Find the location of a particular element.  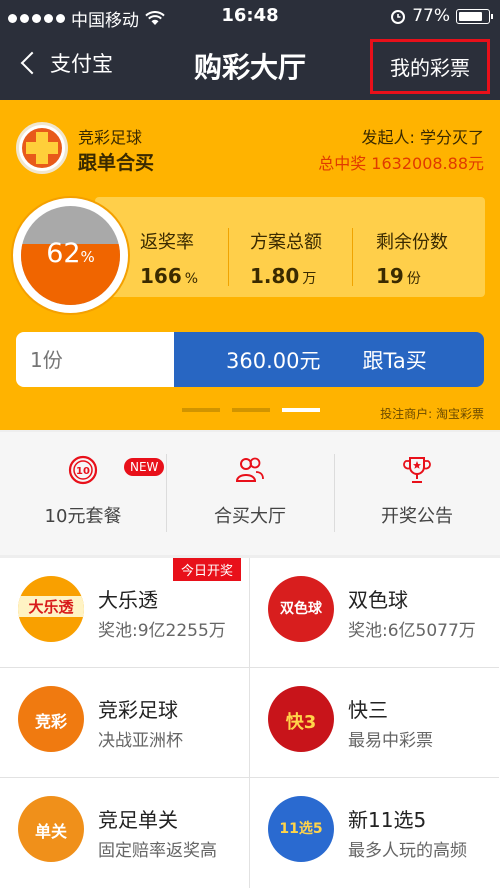

stat-plan-total: 方案总额 1.80 万 is located at coordinates (286, 258).